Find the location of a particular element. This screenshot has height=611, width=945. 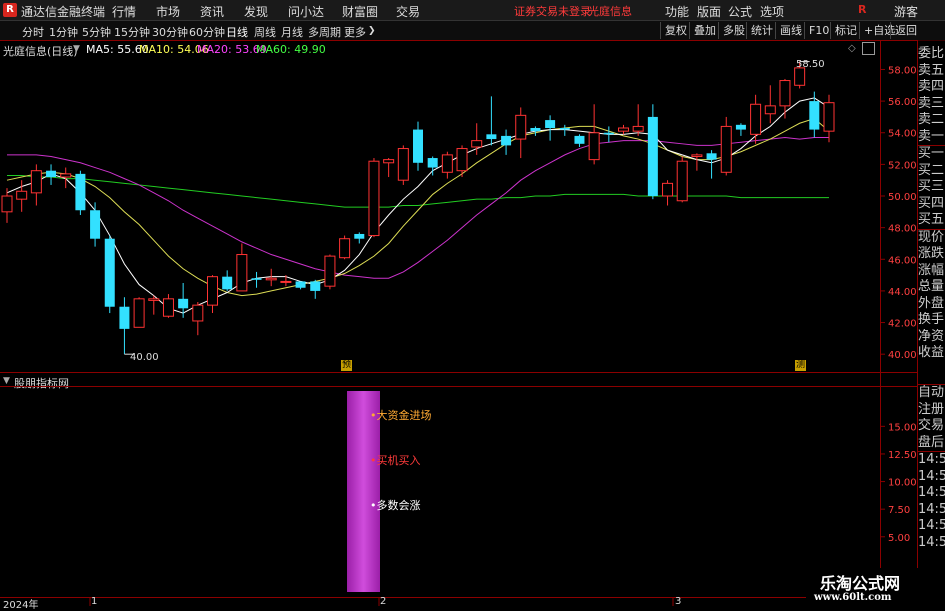

site-watermark: 乐淘公式网 www.60lt.com is located at coordinates (864, 588).